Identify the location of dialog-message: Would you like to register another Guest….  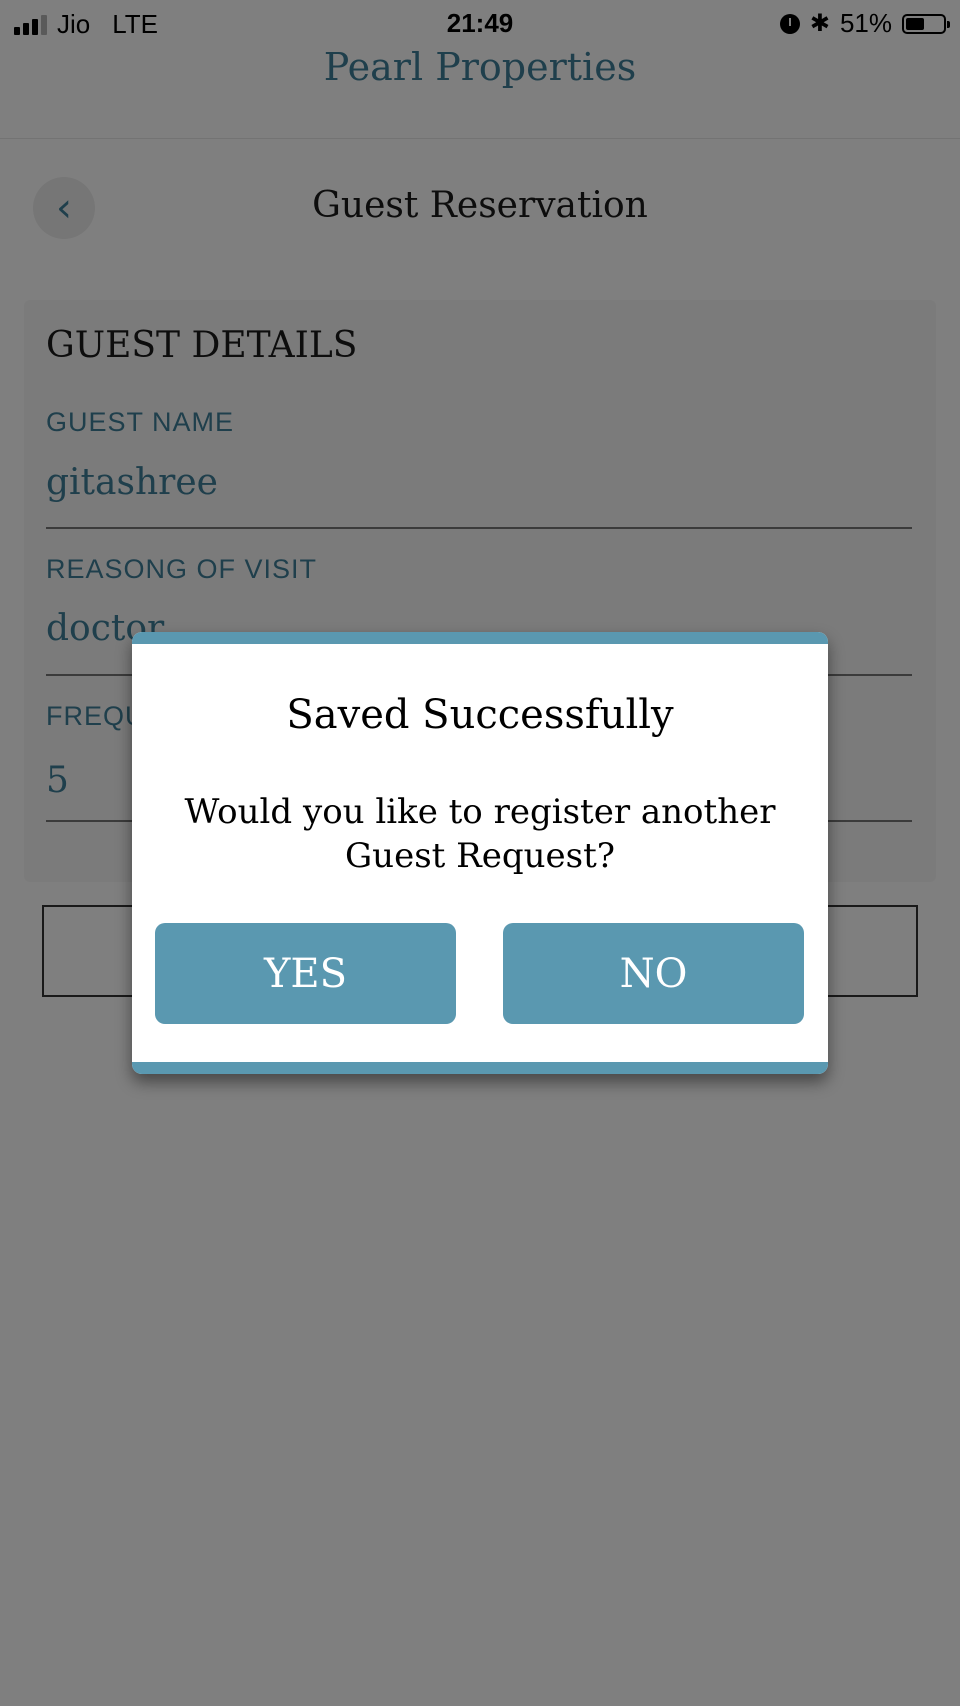
(480, 834).